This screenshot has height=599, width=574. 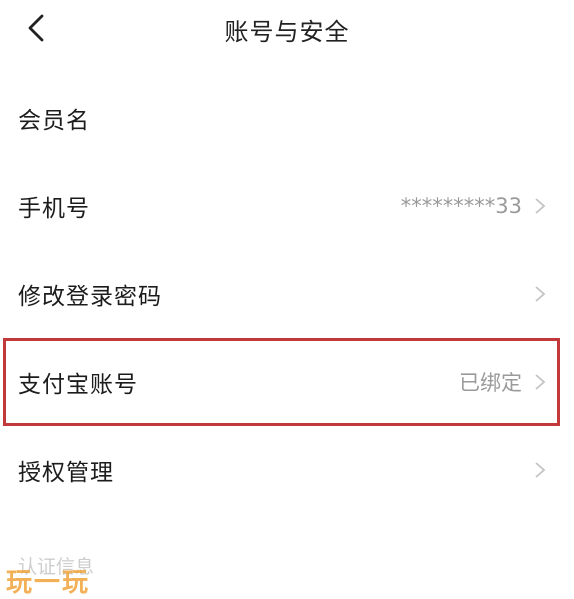 I want to click on top-bar: 账号与安全, so click(x=287, y=28).